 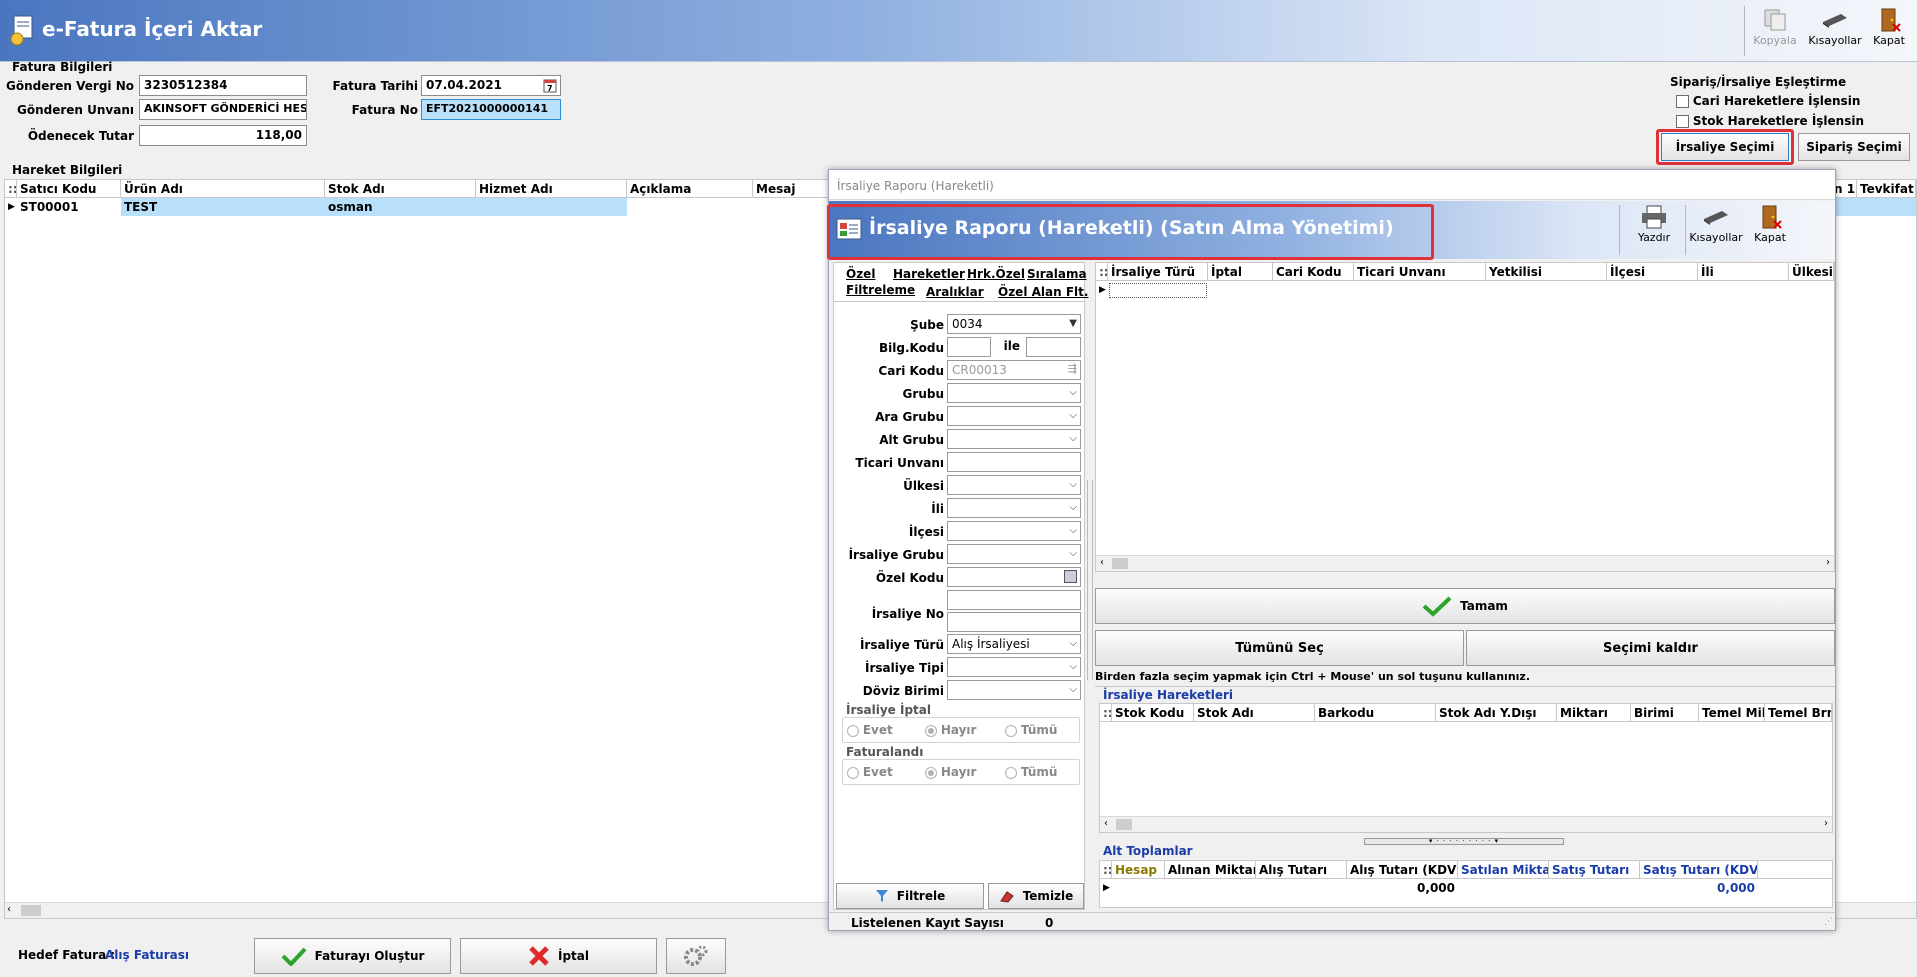 I want to click on close-button: Kapat, so click(x=1889, y=32).